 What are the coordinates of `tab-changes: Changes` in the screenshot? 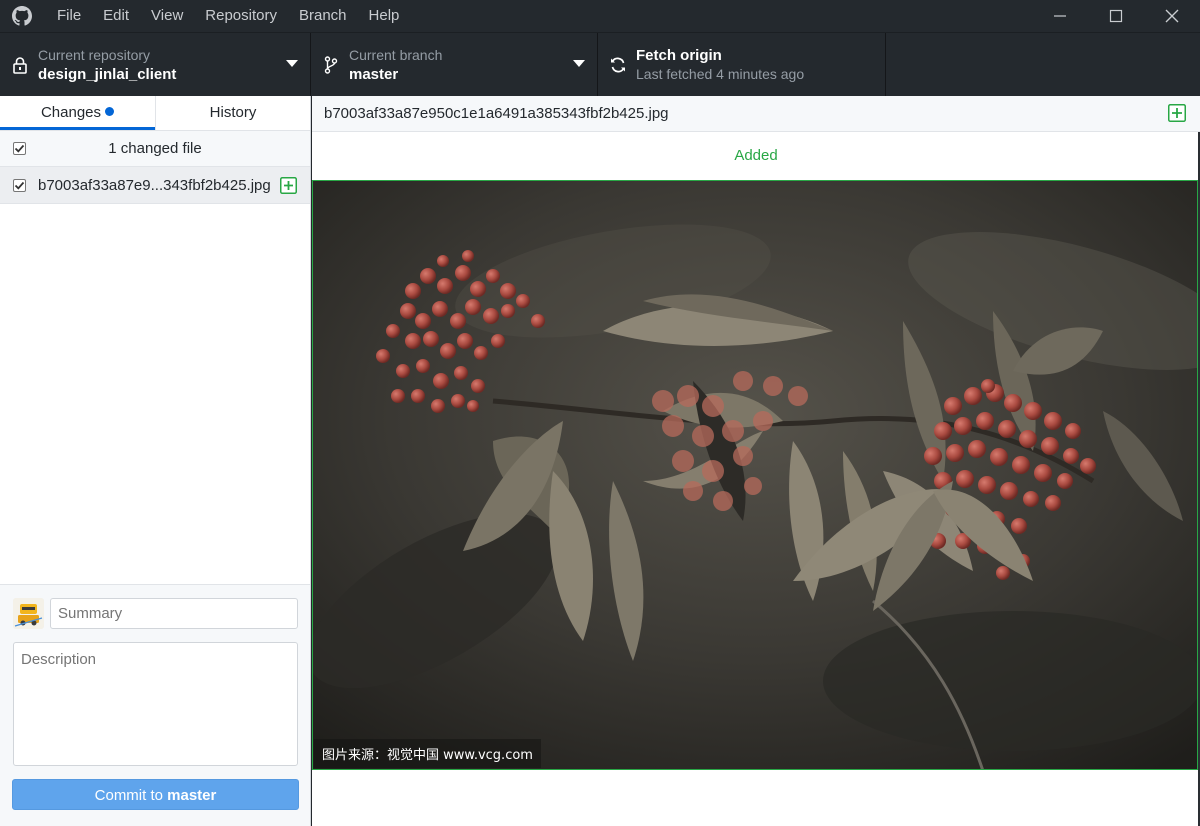 It's located at (77, 113).